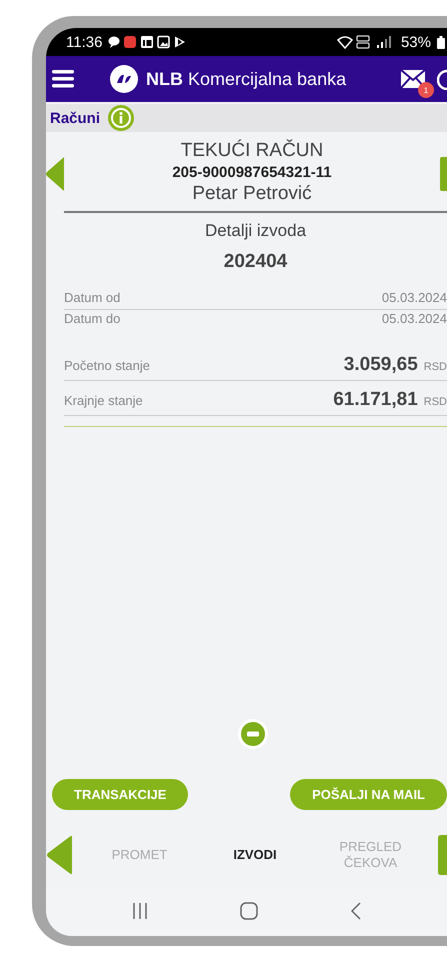 The width and height of the screenshot is (447, 954). What do you see at coordinates (253, 734) in the screenshot?
I see `collapse-icon` at bounding box center [253, 734].